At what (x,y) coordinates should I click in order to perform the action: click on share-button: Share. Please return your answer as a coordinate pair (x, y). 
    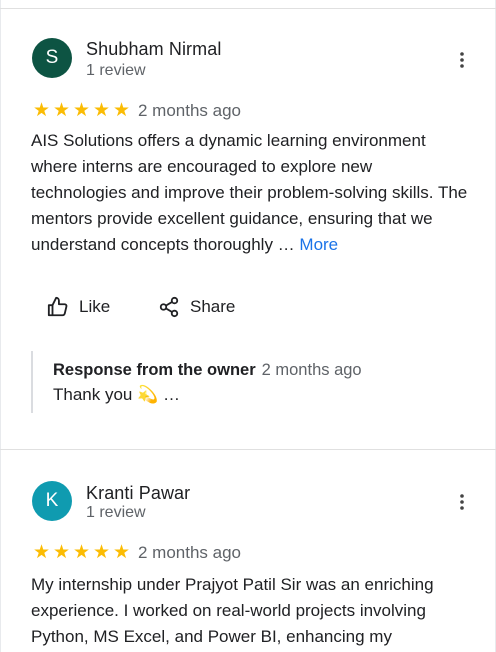
    Looking at the image, I should click on (196, 307).